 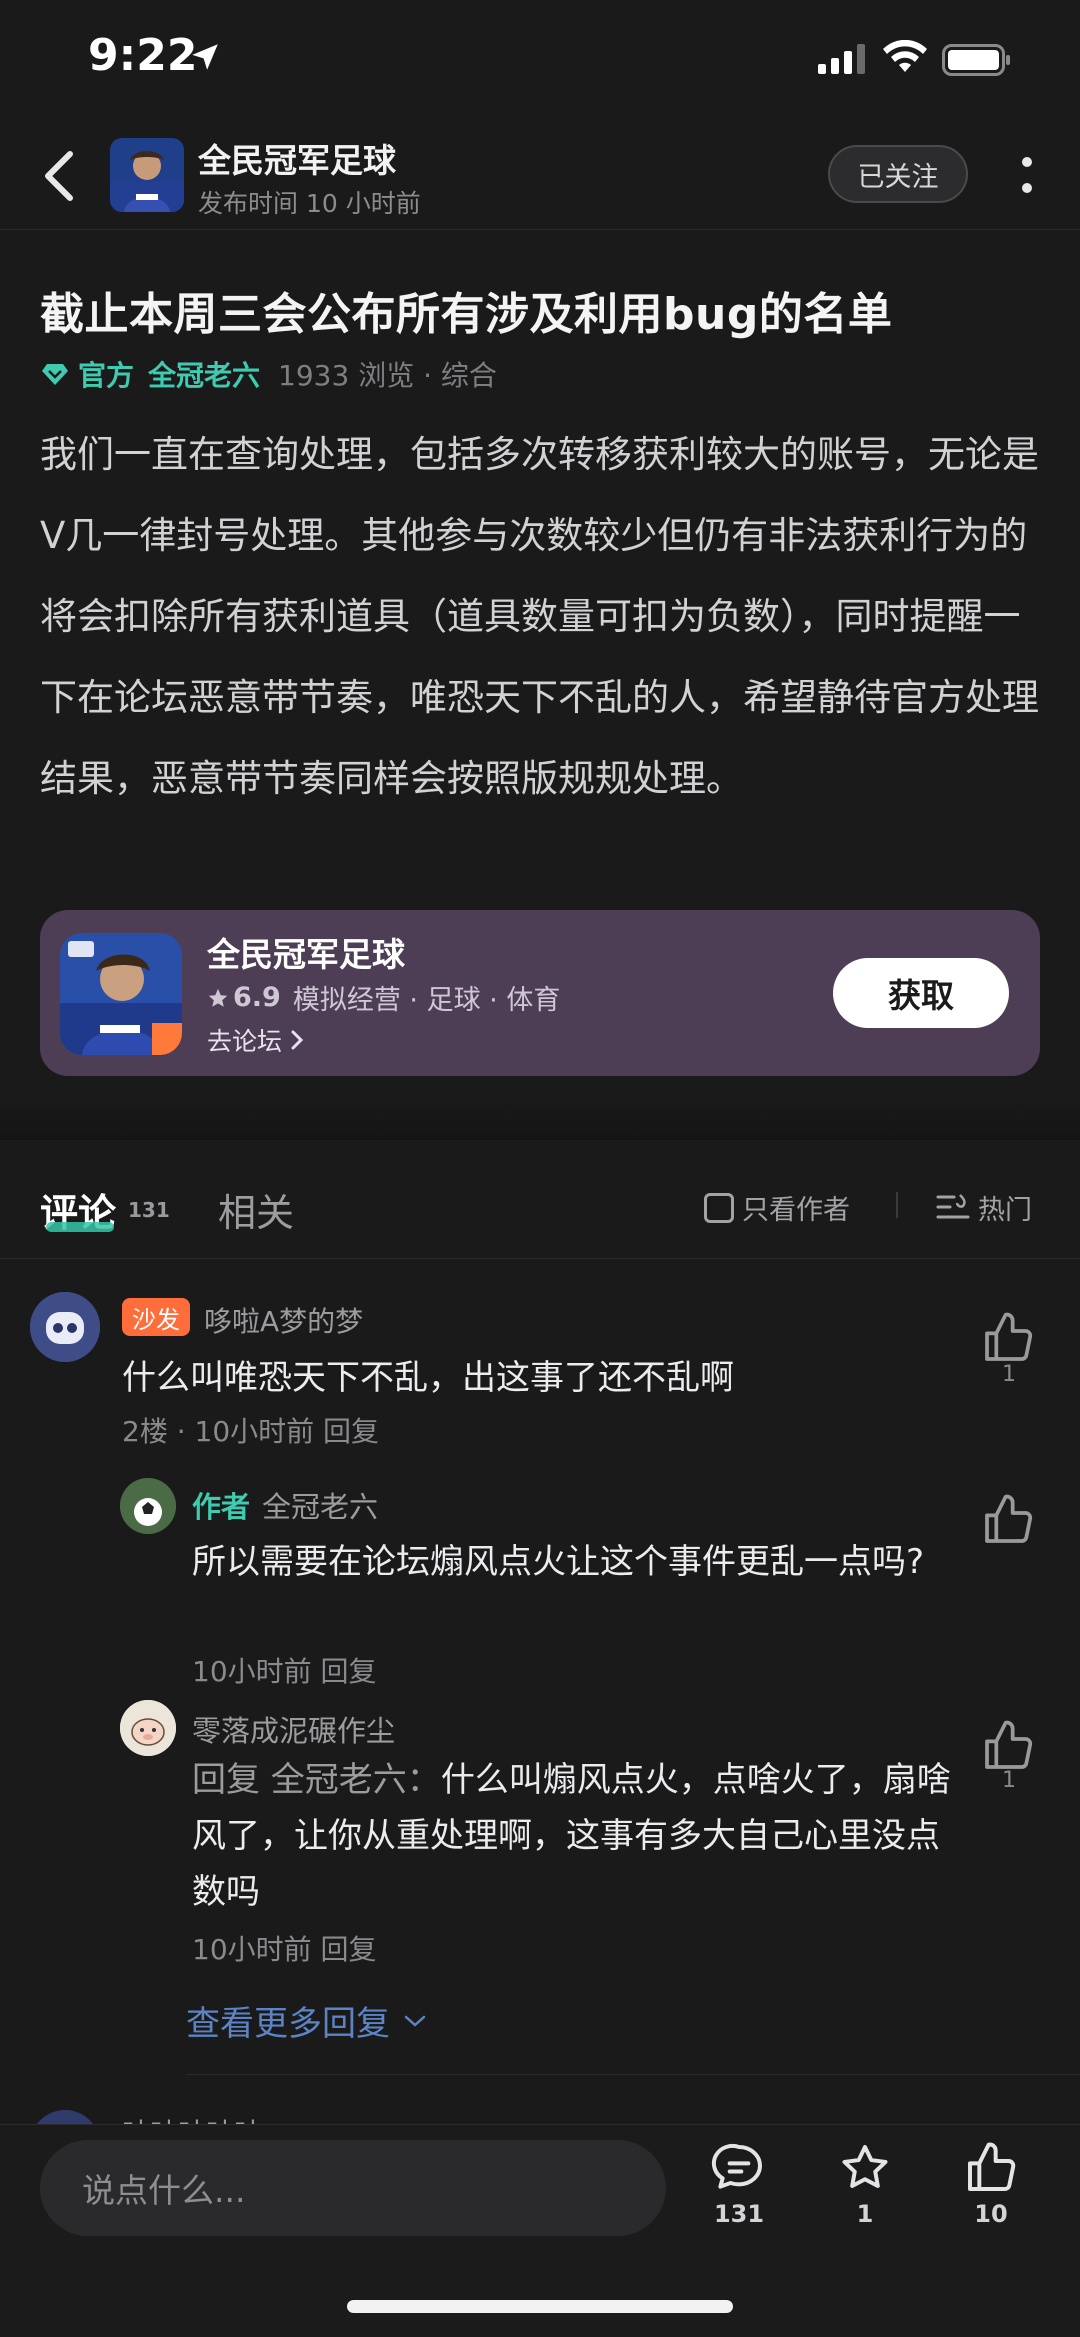 I want to click on comment-action: 131, so click(x=739, y=2184).